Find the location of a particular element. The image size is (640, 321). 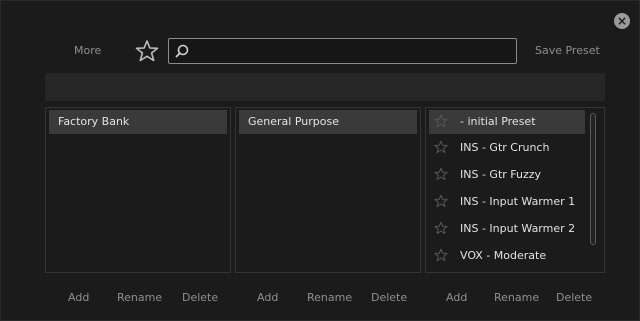

more-button: More is located at coordinates (87, 50).